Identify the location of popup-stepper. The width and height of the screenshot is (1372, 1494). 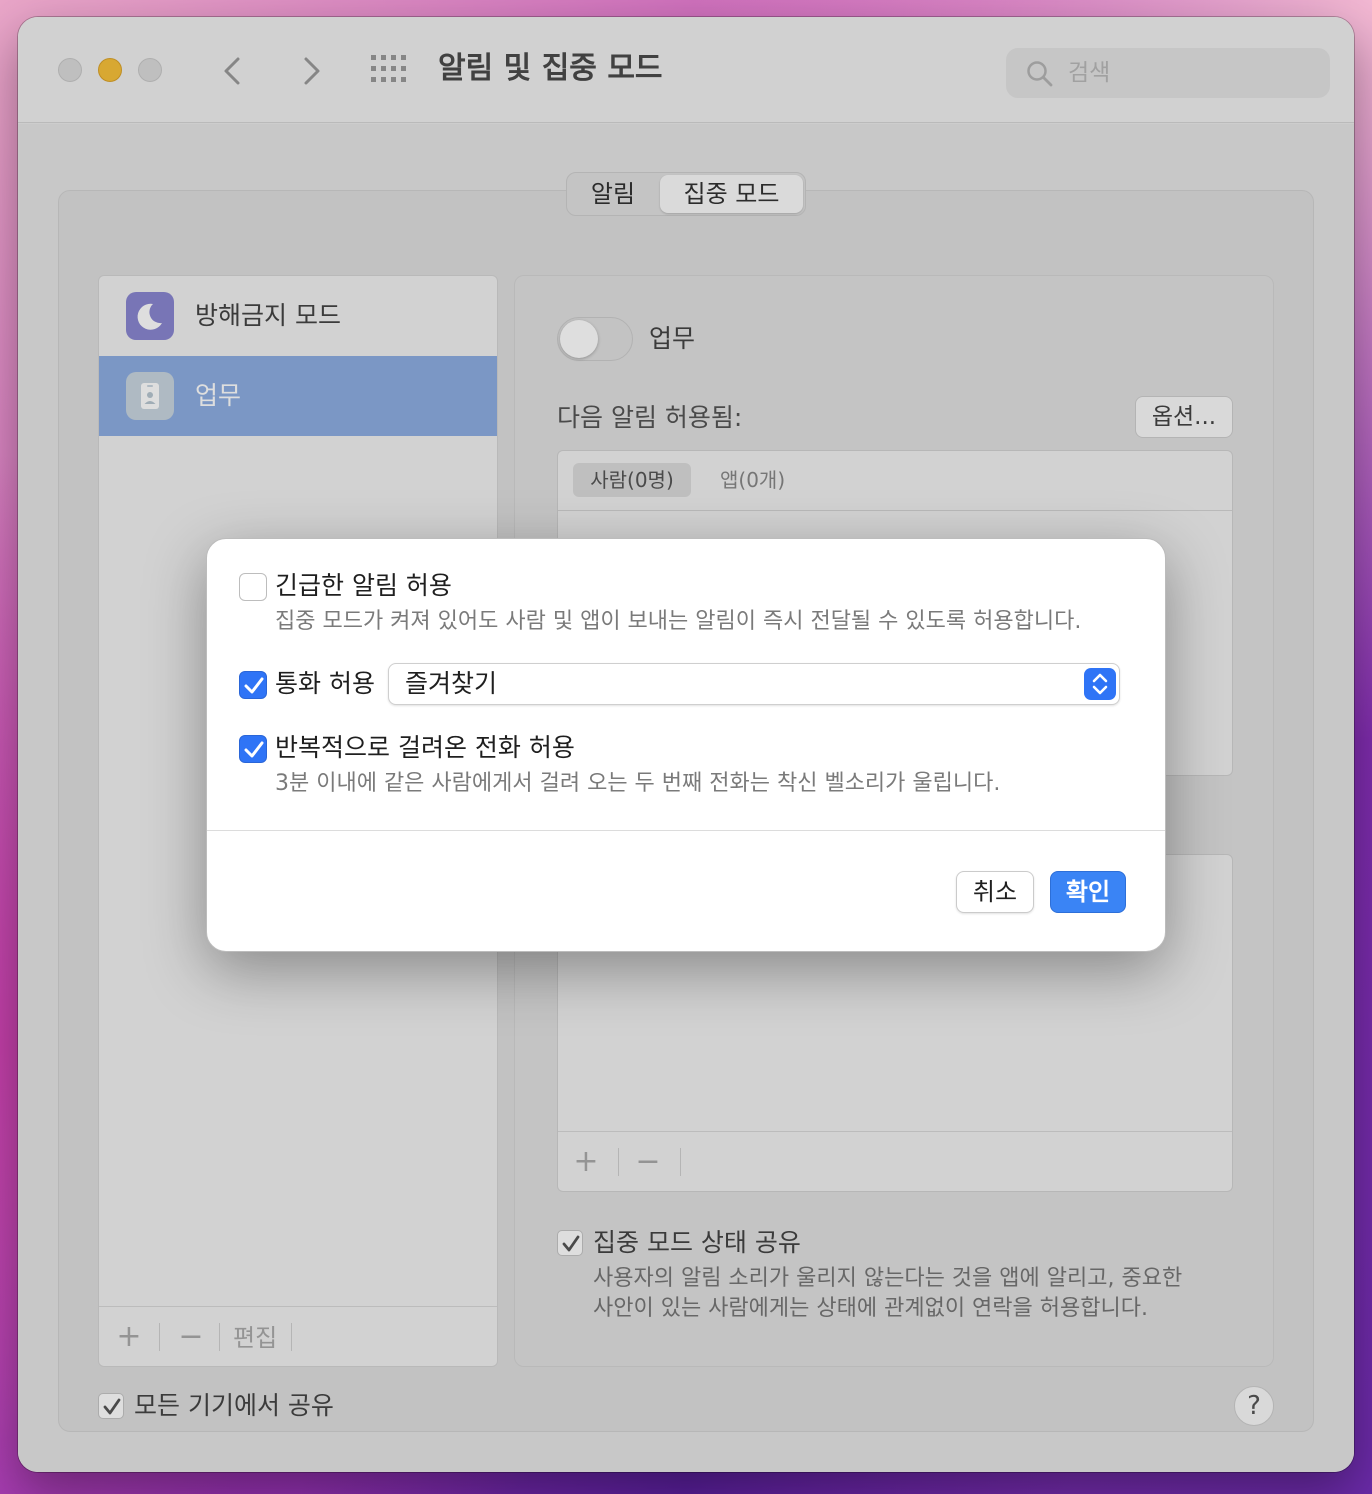
(1100, 684).